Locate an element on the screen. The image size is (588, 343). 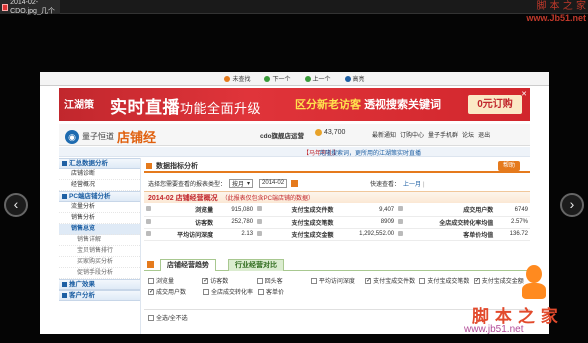
sidebar-item: 宝贝销售排行 is located at coordinates (99, 251).